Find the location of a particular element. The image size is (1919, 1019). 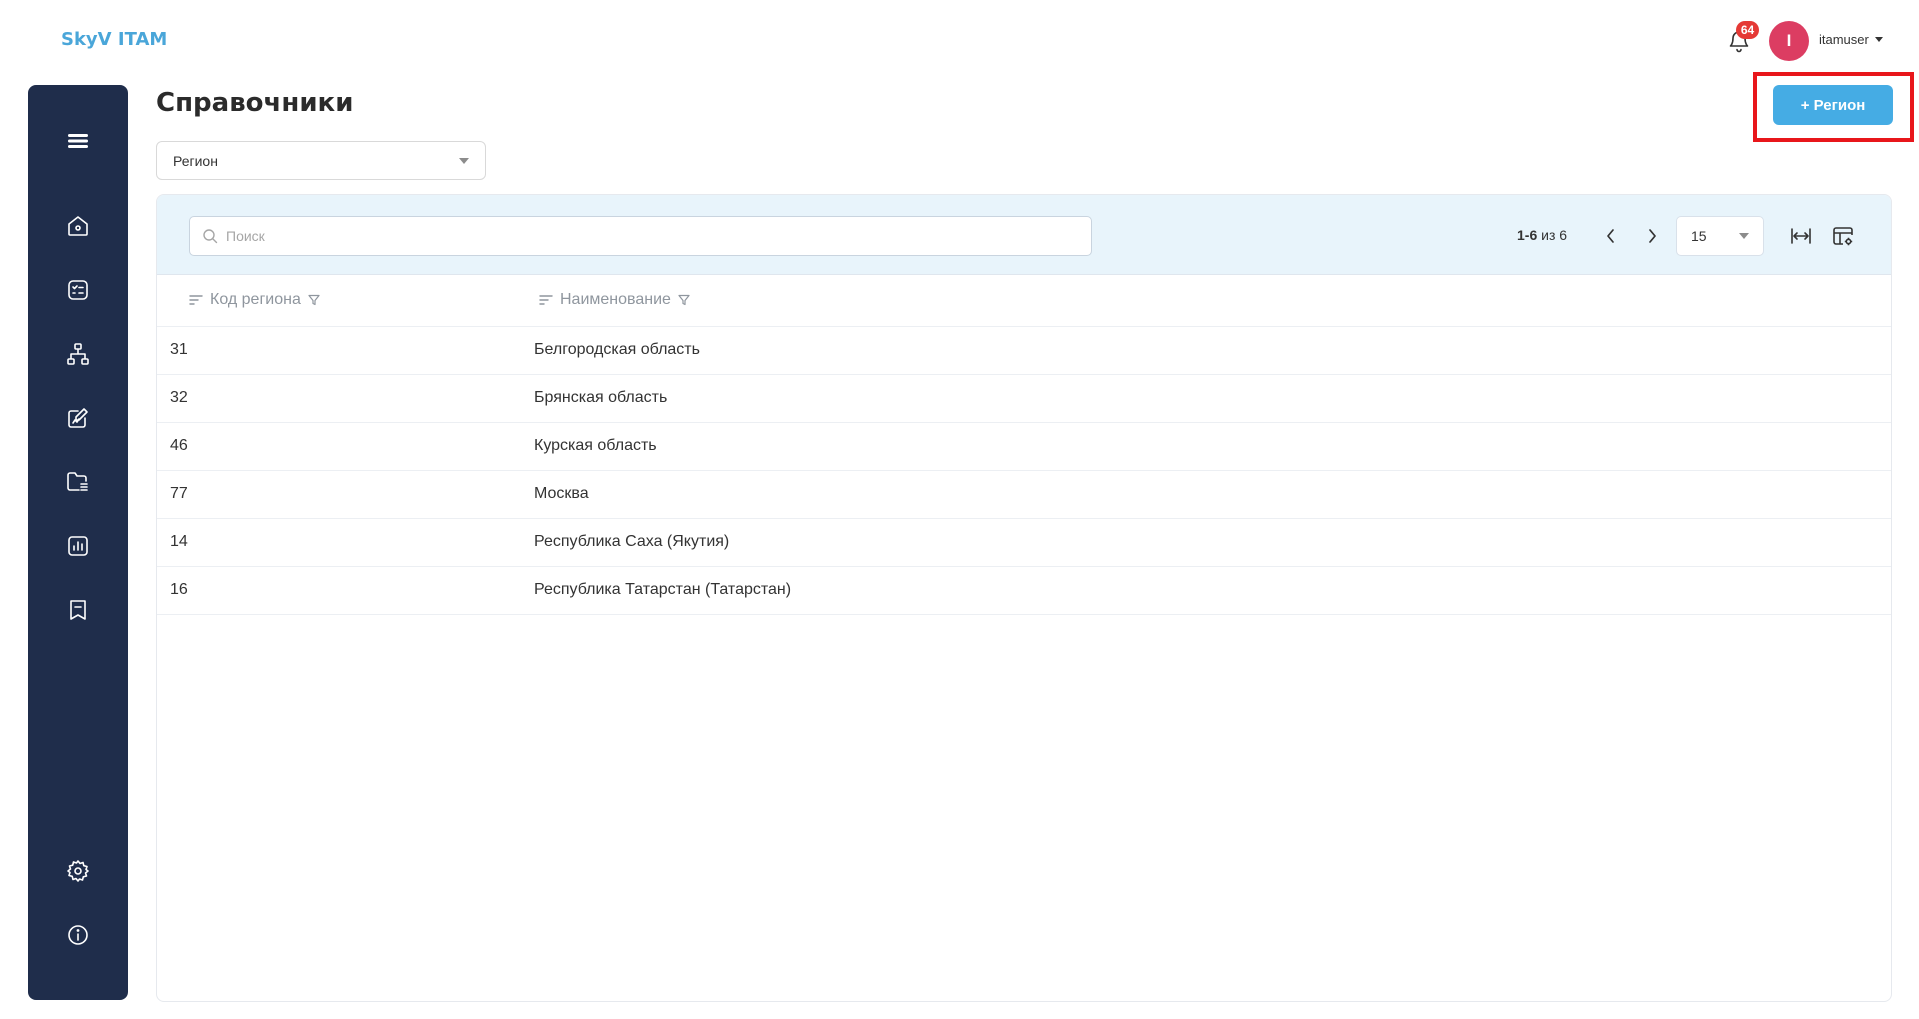

table-toolbar: 1-6 из 6 15 is located at coordinates (1024, 235).